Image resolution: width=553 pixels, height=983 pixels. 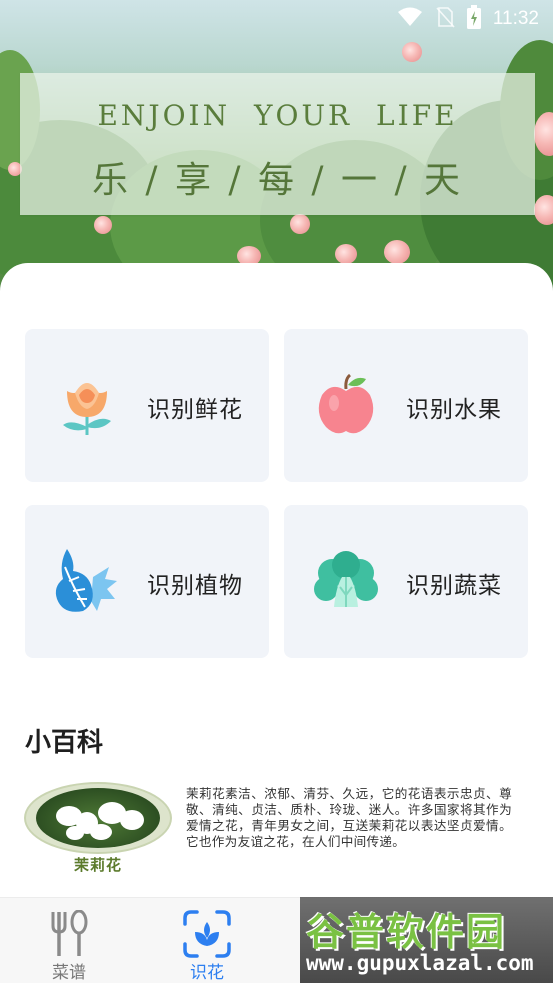 I want to click on watermark: 谷普软件园 www.gupuxlazal.com, so click(x=426, y=940).